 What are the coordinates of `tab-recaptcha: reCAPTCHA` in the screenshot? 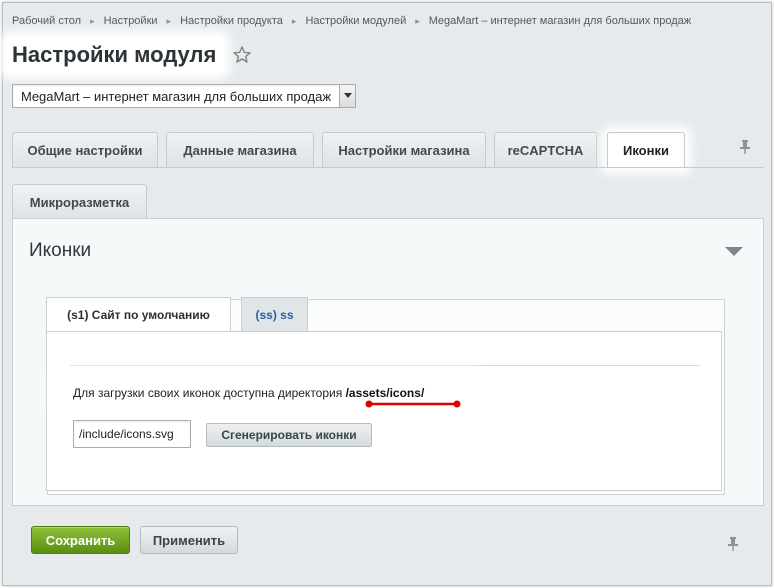 It's located at (545, 149).